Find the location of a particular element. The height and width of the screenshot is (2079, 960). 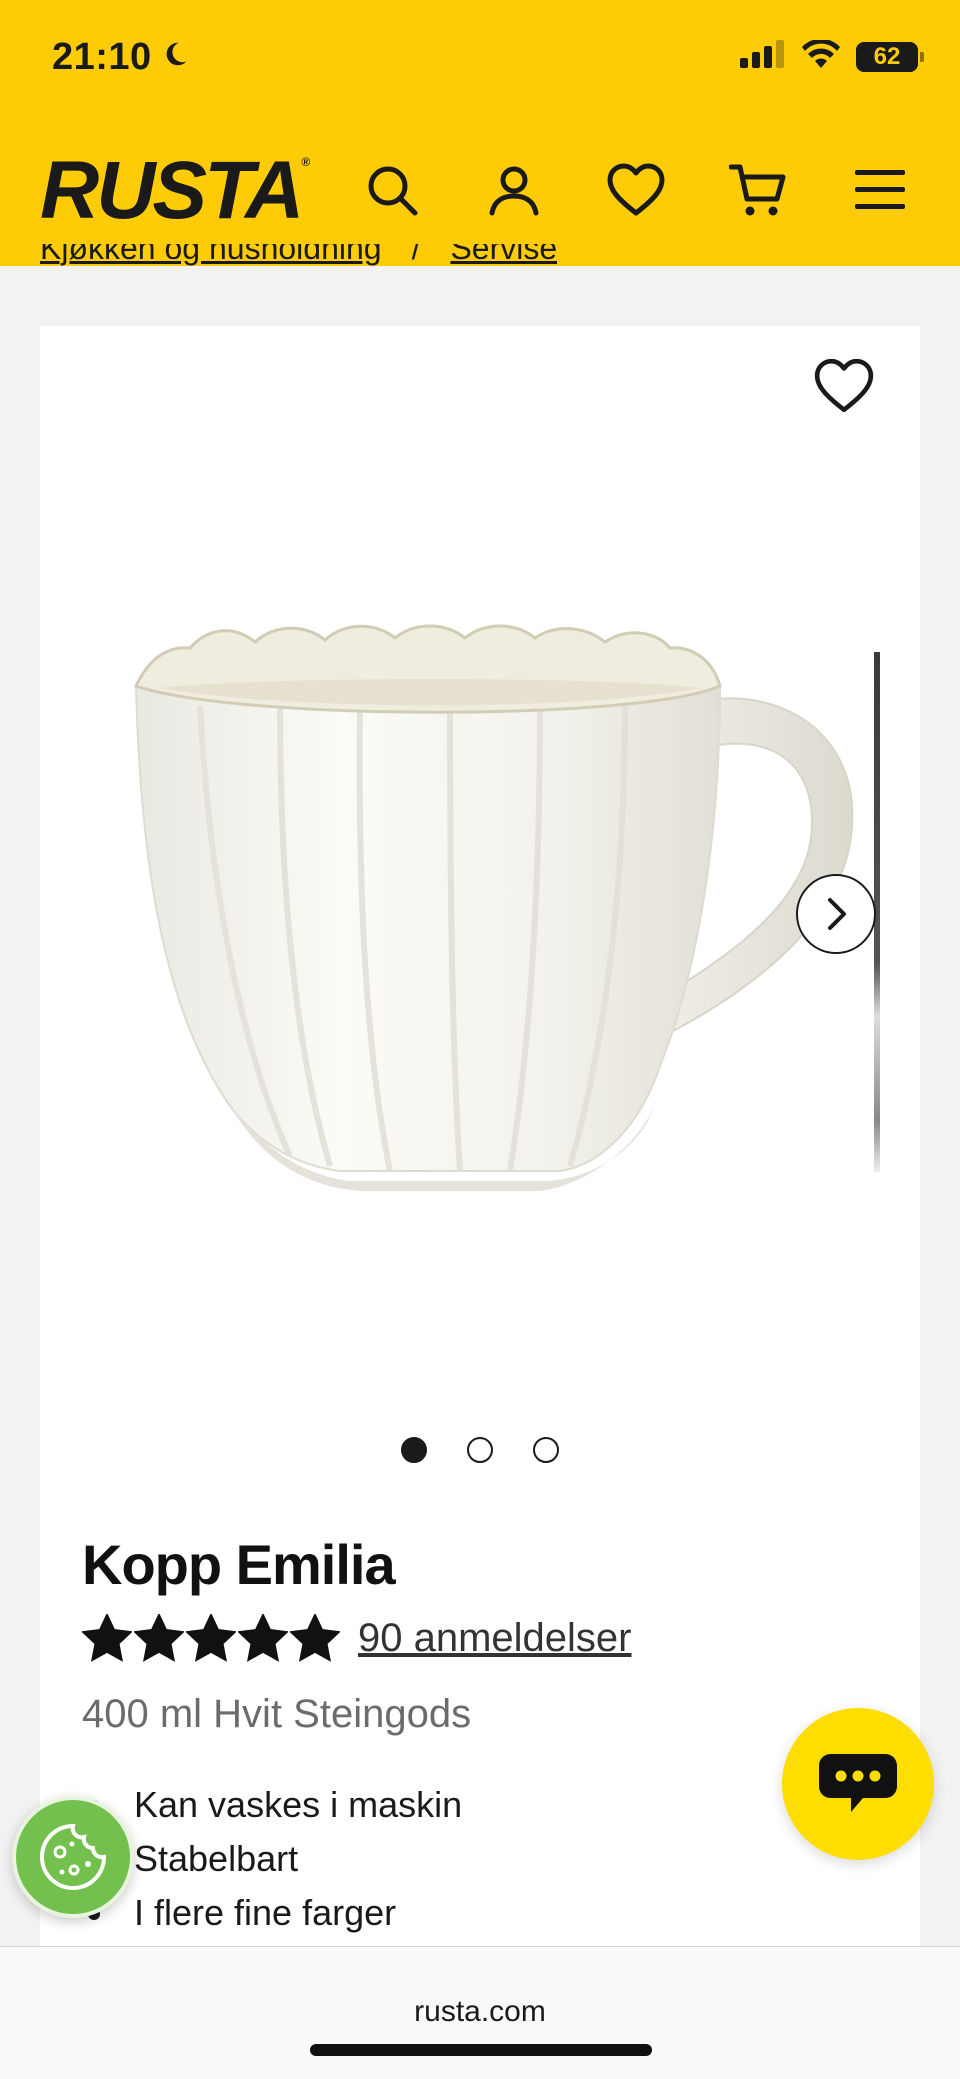

cookie-icon is located at coordinates (73, 1856).